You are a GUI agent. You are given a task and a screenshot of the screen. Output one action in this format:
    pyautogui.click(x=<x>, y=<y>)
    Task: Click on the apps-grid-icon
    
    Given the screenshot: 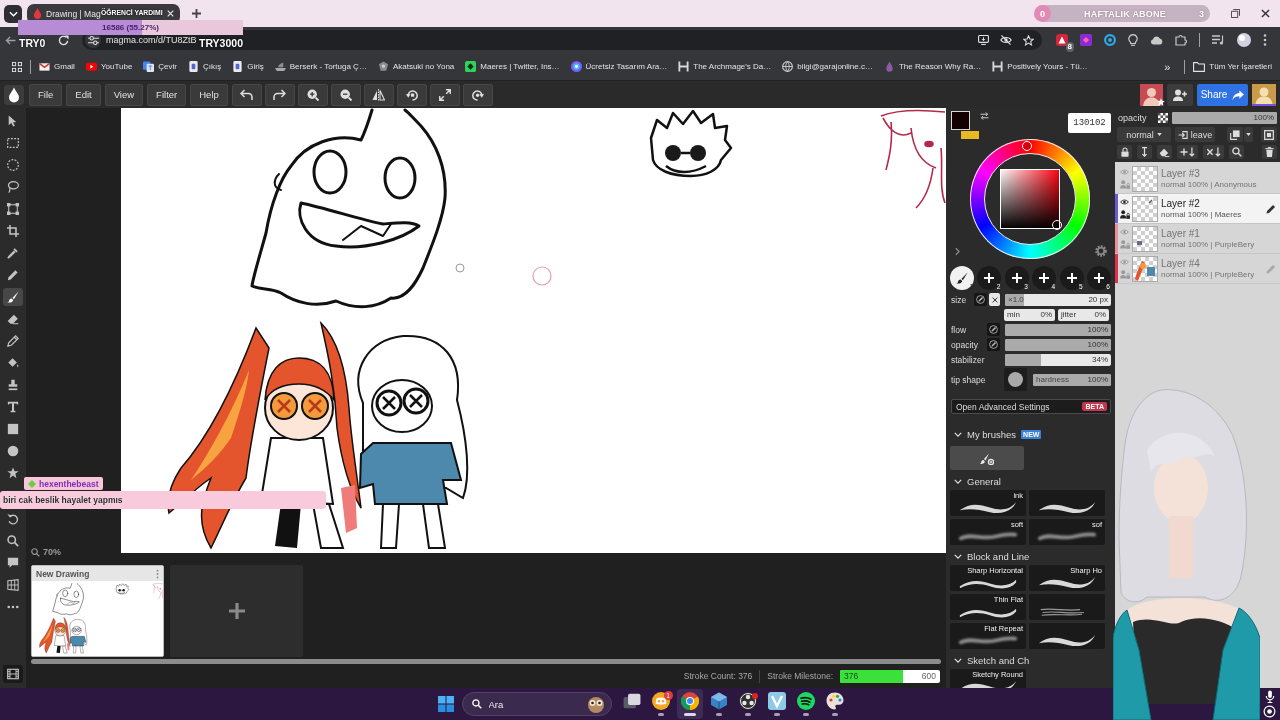 What is the action you would take?
    pyautogui.click(x=17, y=66)
    